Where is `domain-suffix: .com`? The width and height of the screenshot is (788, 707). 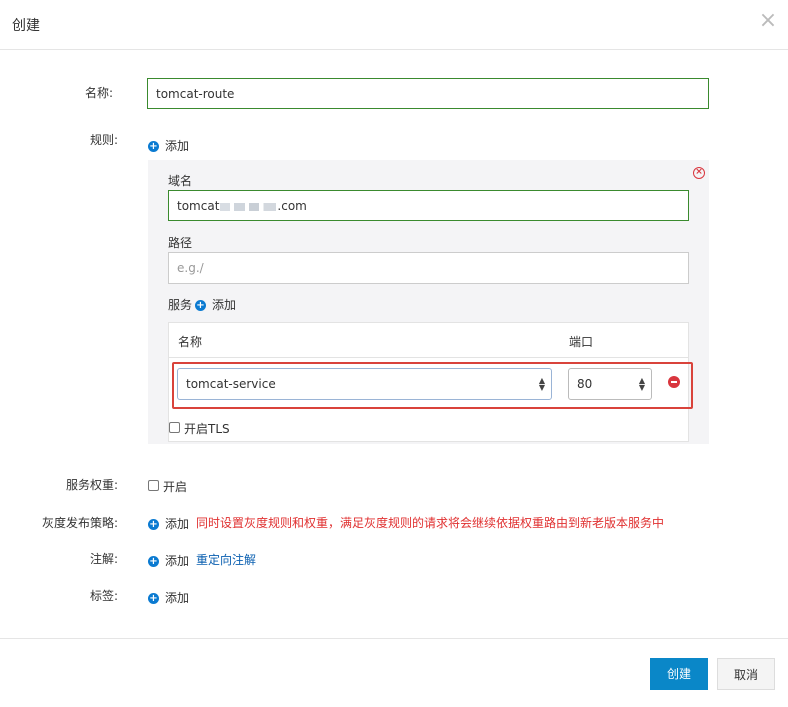 domain-suffix: .com is located at coordinates (292, 206).